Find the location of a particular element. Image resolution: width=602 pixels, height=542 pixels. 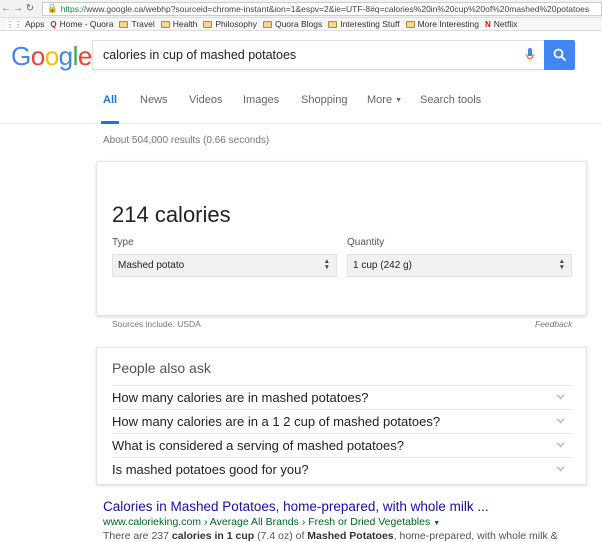

paa-question: Is mashed potatoes good for you? is located at coordinates (342, 469).